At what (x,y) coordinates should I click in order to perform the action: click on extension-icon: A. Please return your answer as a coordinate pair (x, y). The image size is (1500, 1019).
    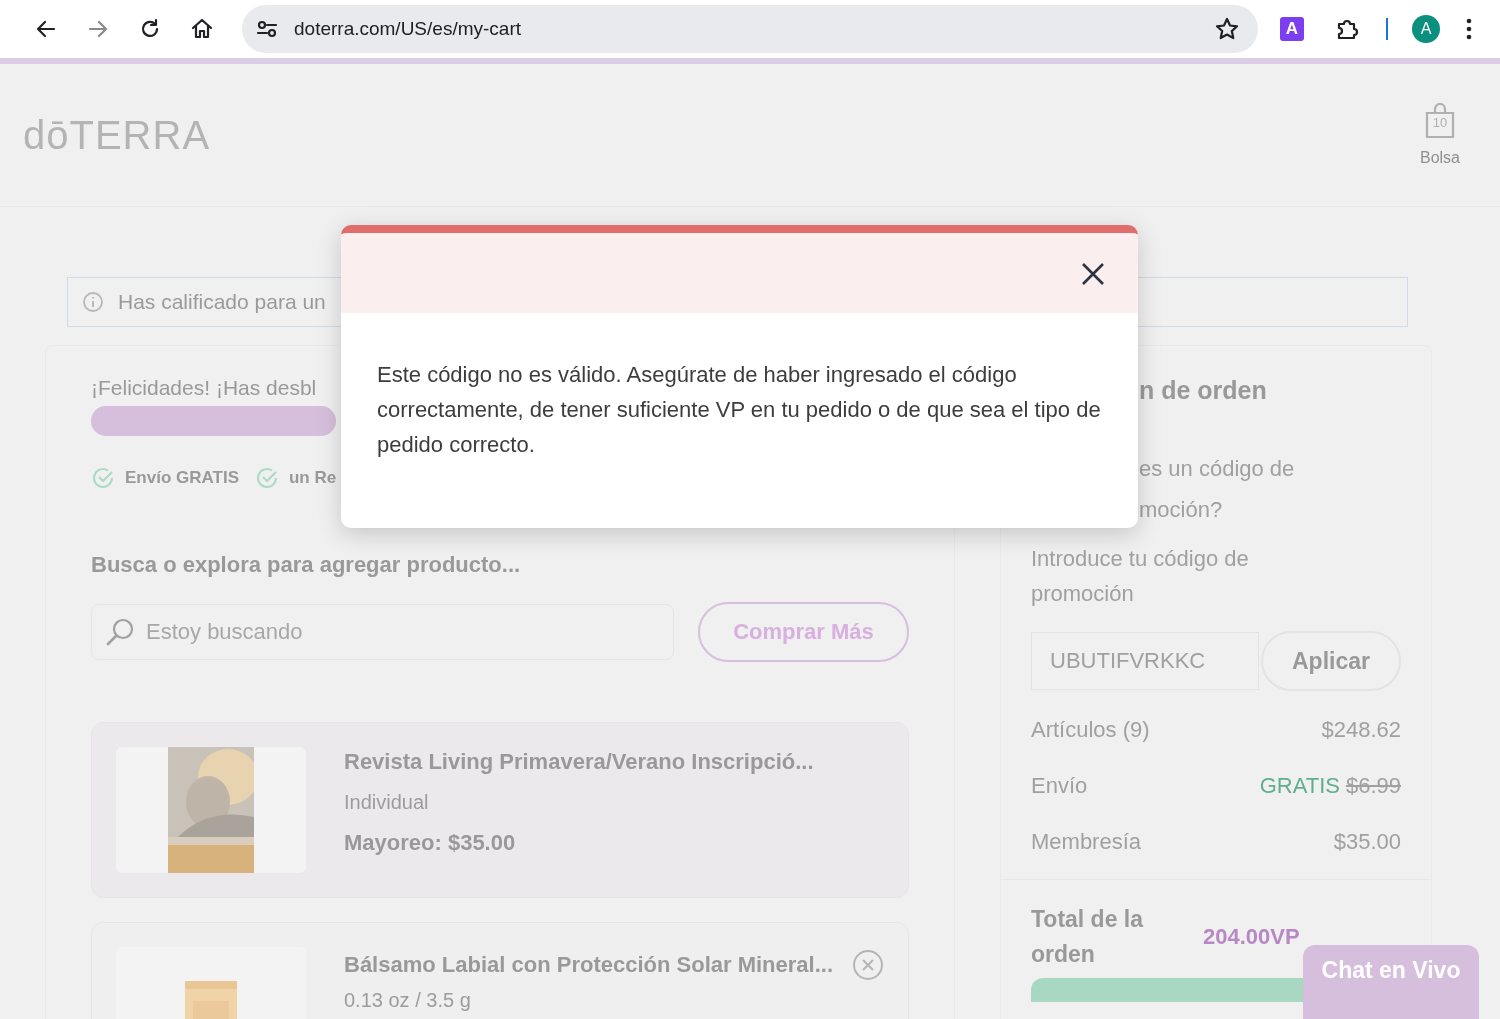
    Looking at the image, I should click on (1292, 29).